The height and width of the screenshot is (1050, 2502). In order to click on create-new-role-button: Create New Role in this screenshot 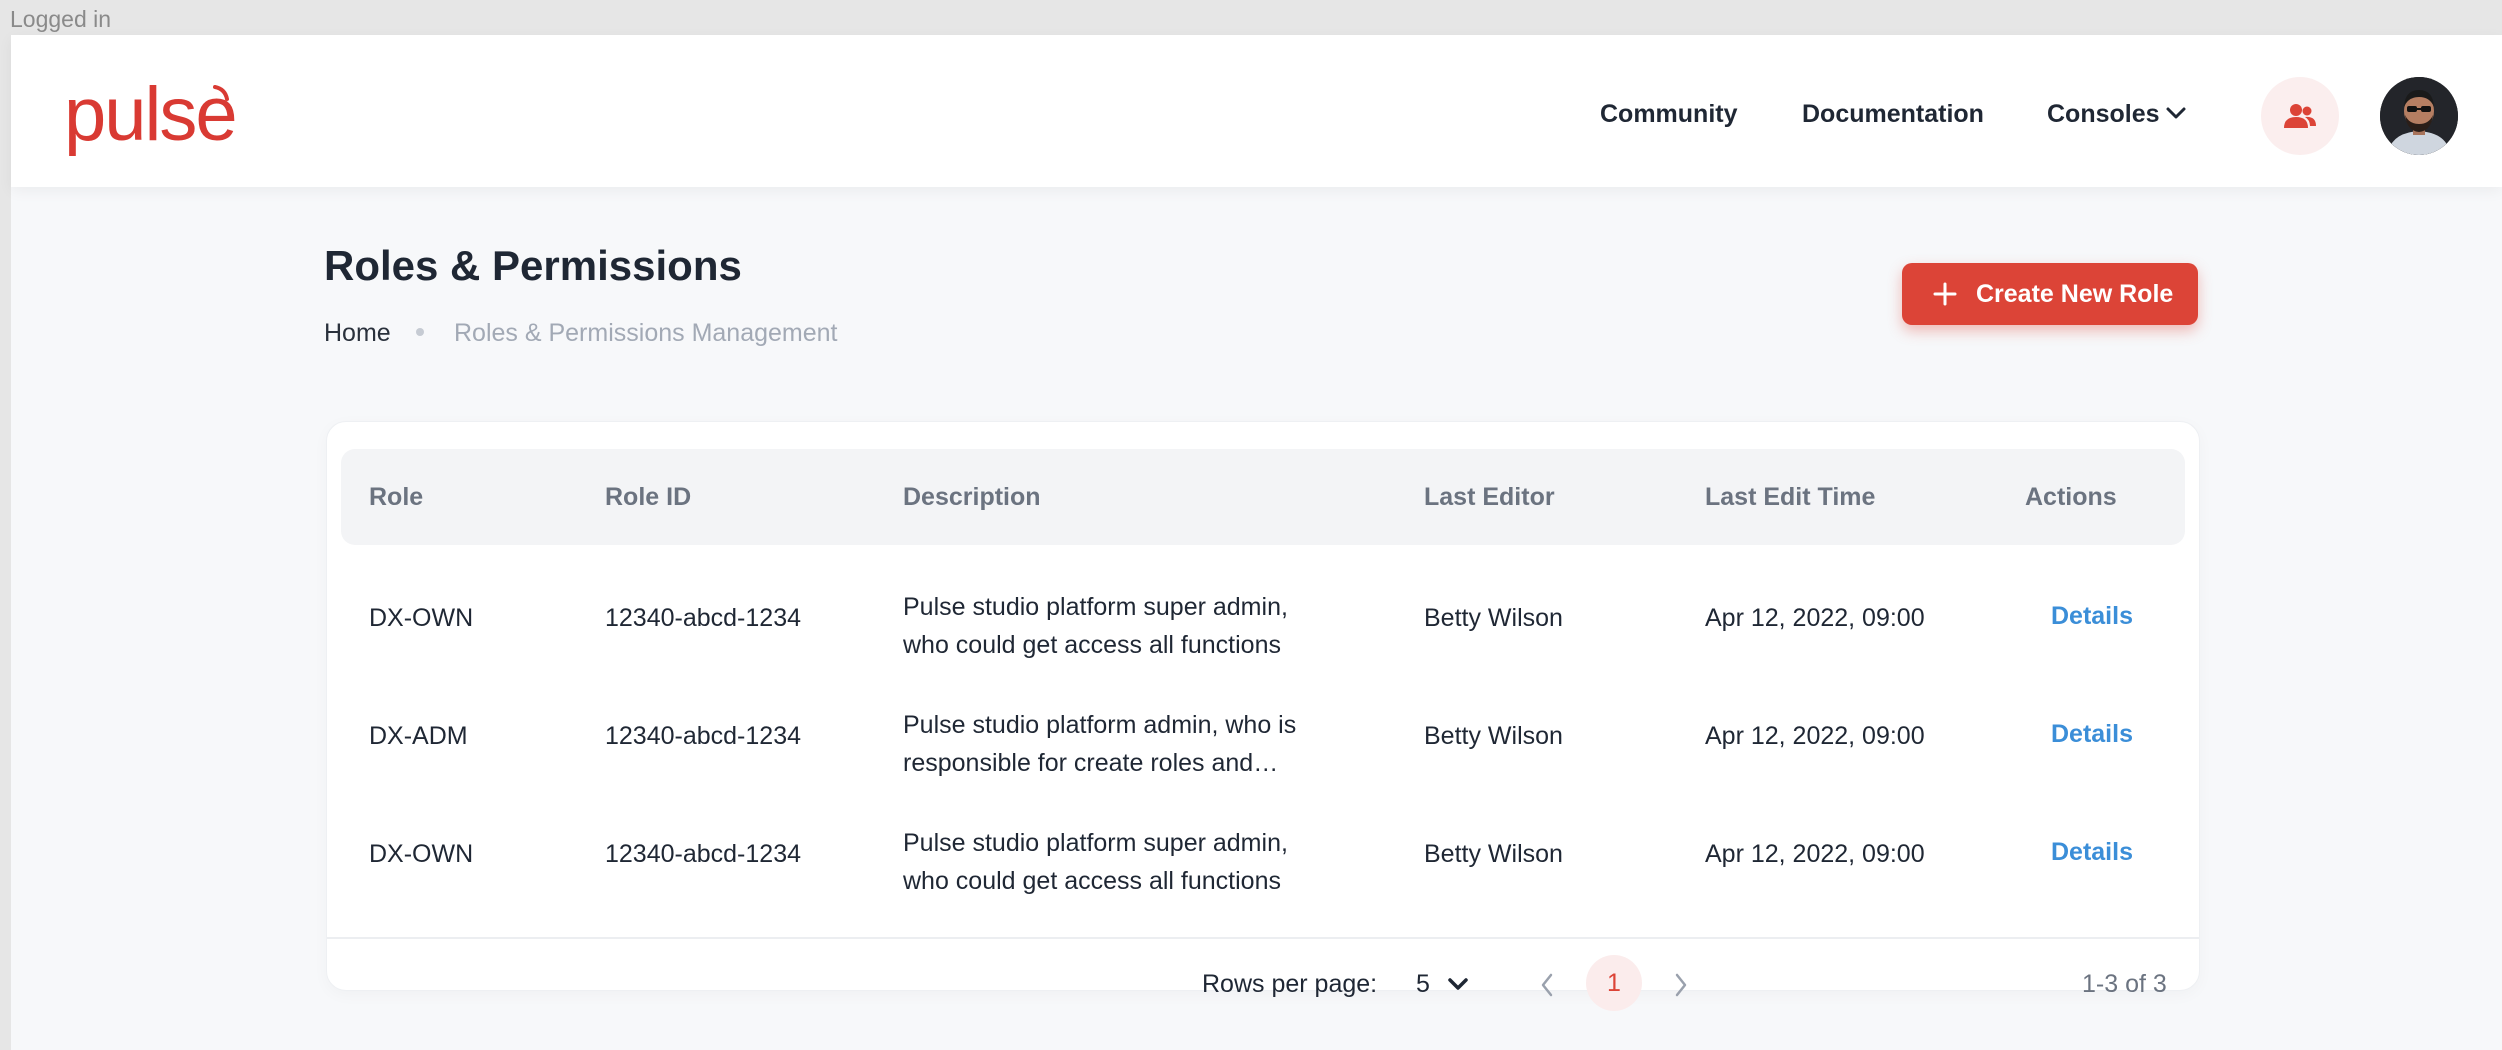, I will do `click(2050, 294)`.